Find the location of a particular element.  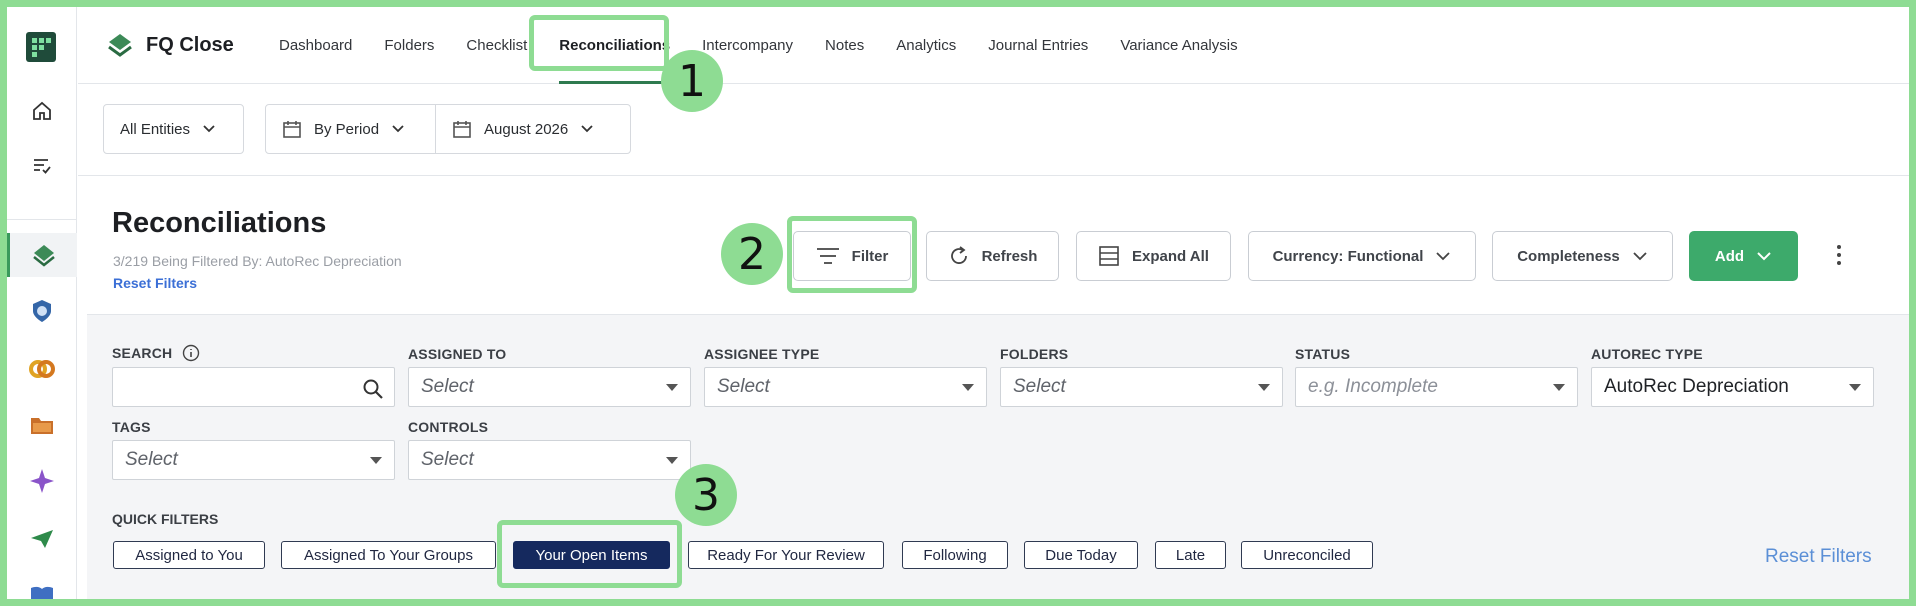

currency-dropdown: Currency: Functional is located at coordinates (1362, 256).